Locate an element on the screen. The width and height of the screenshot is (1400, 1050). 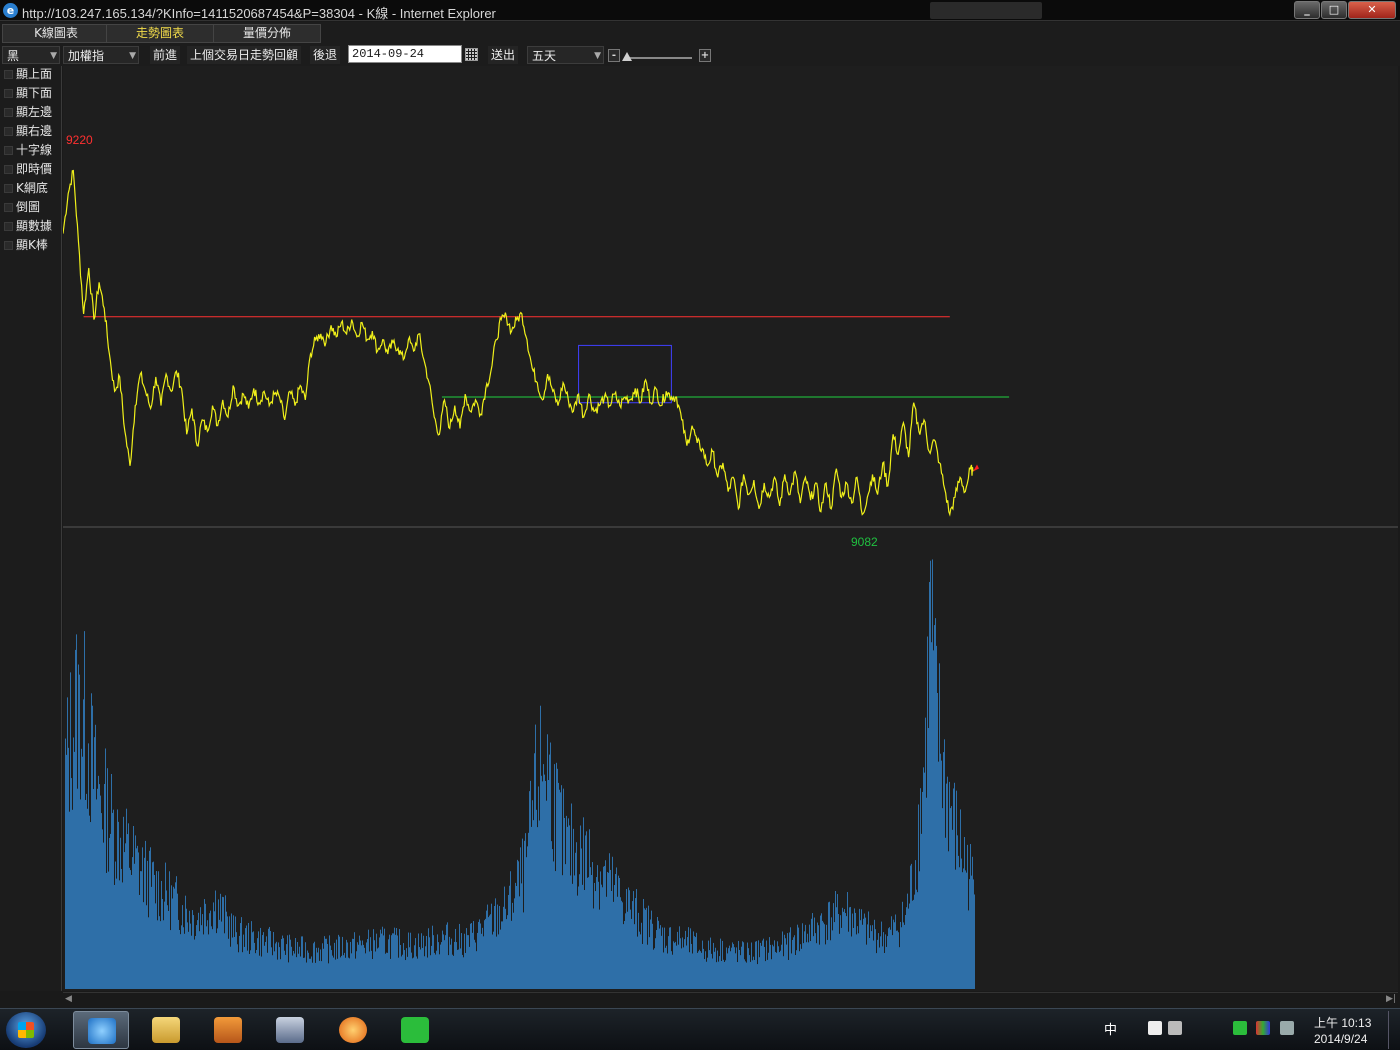
submit-button: 送出 is located at coordinates (503, 55).